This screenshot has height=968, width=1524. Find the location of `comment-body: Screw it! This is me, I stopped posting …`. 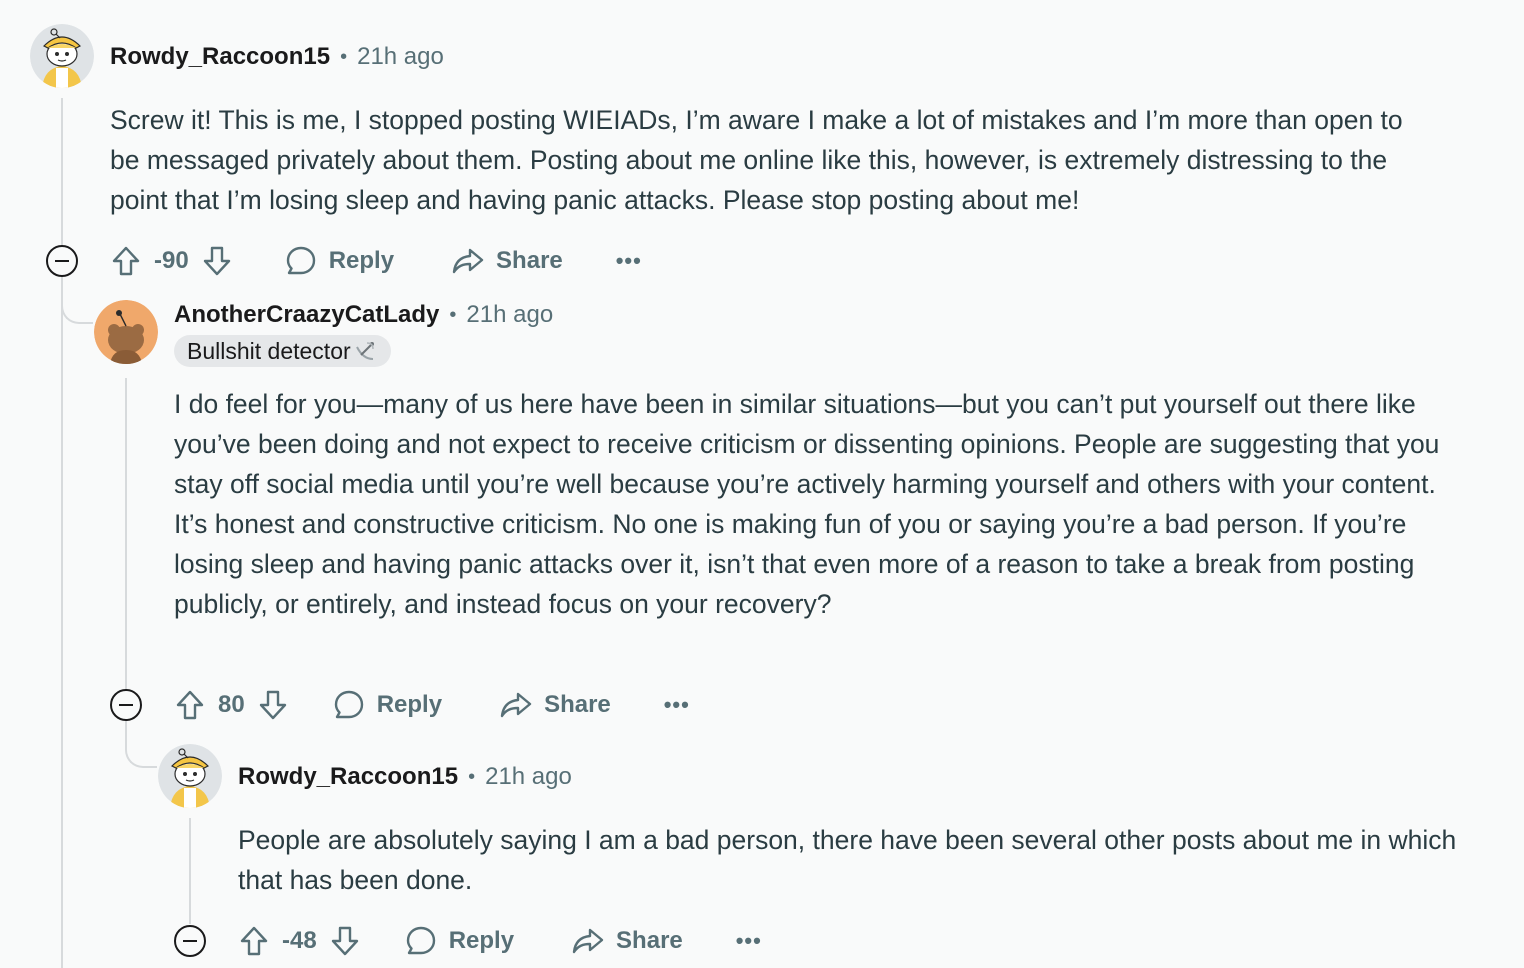

comment-body: Screw it! This is me, I stopped posting … is located at coordinates (756, 160).